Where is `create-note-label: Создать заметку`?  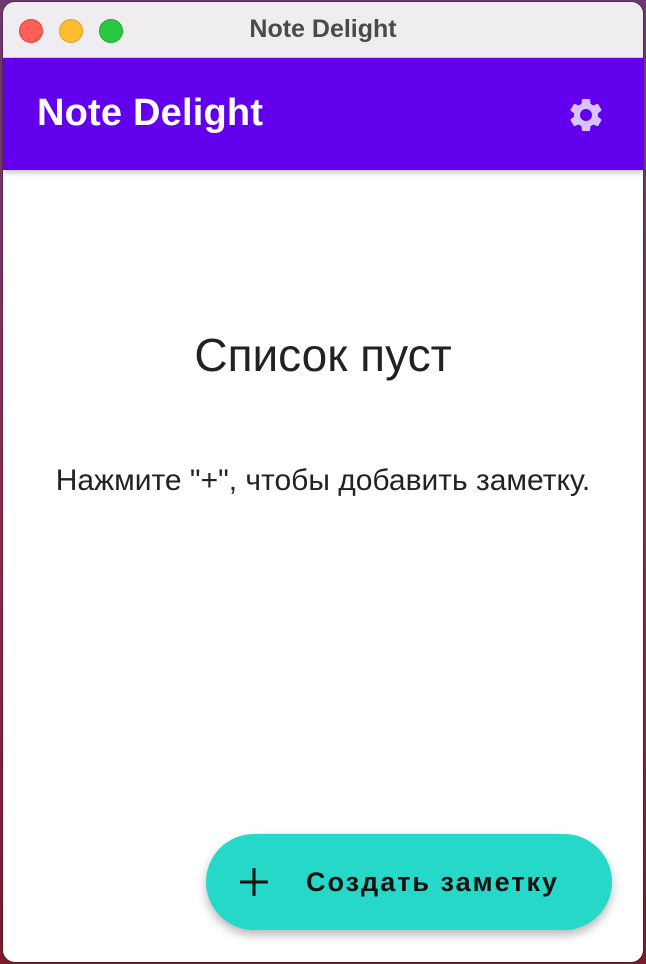
create-note-label: Создать заметку is located at coordinates (433, 882).